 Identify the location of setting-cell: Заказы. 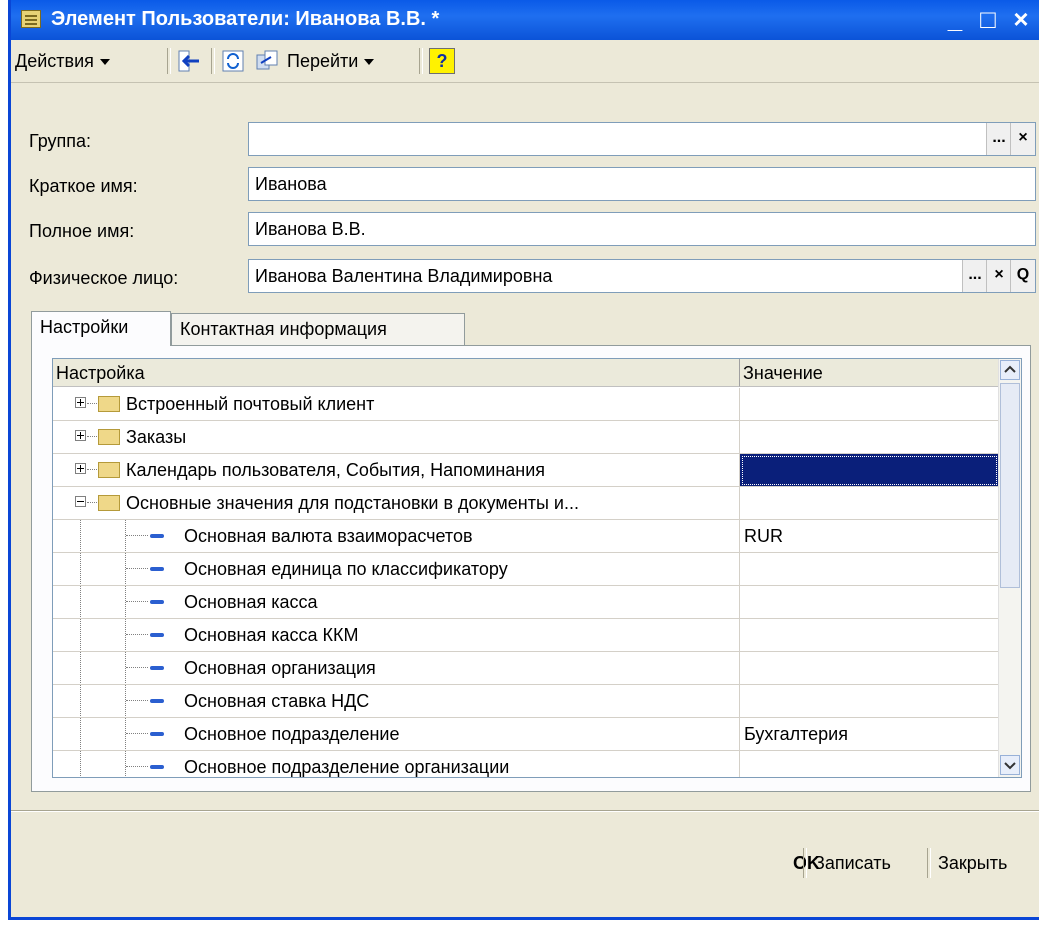
(396, 437).